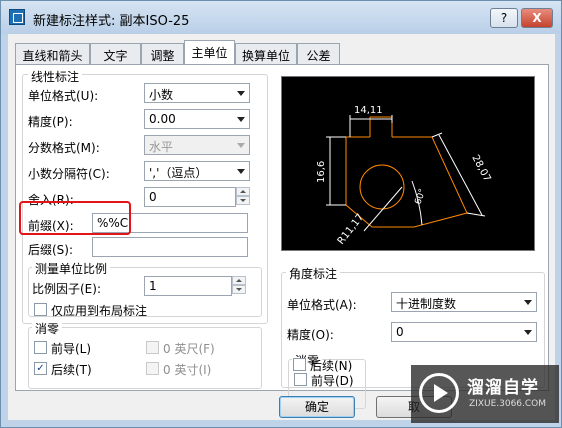 The width and height of the screenshot is (562, 428). Describe the element at coordinates (503, 388) in the screenshot. I see `watermark-brand: 溜溜自学` at that location.